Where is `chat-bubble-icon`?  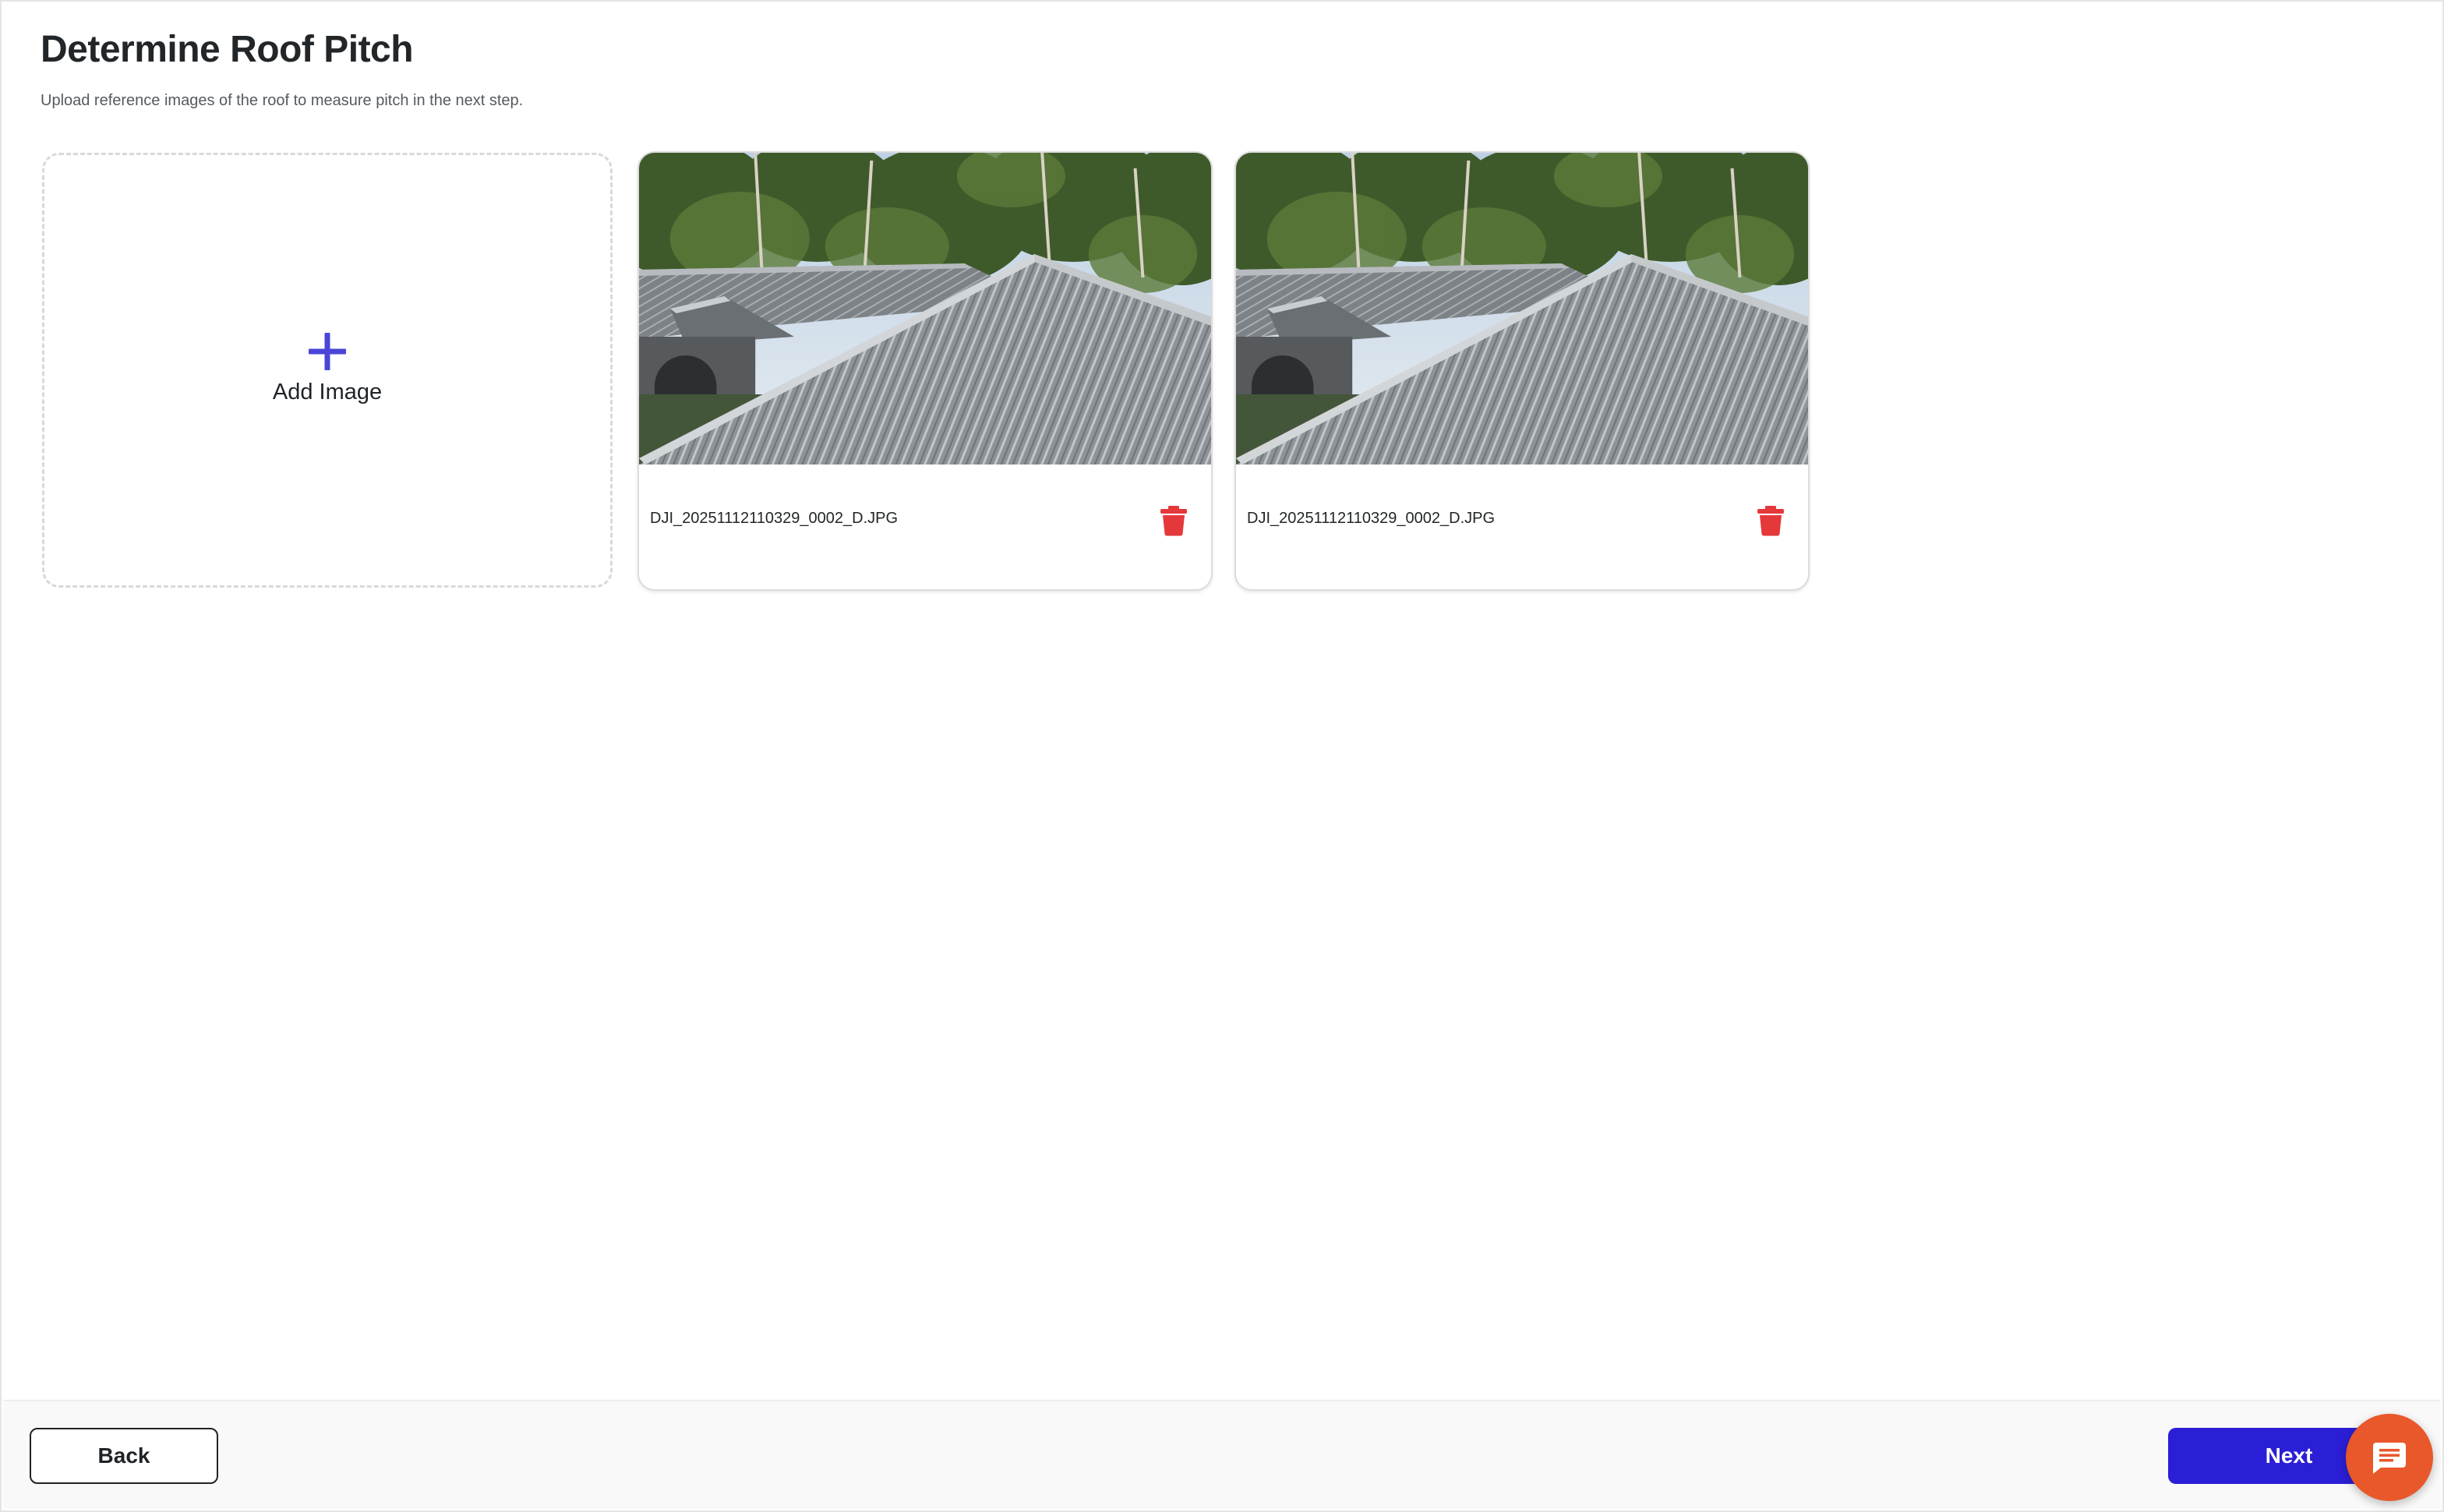
chat-bubble-icon is located at coordinates (2389, 1458).